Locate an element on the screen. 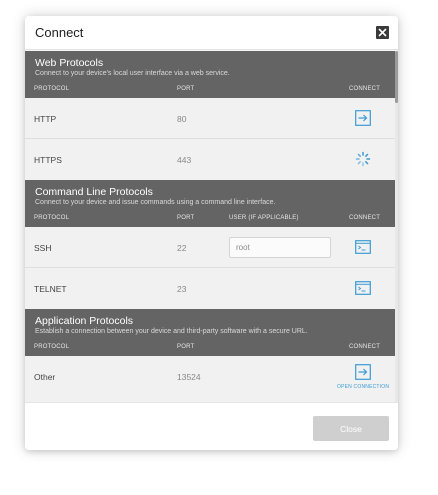 The image size is (438, 495). close-icon is located at coordinates (382, 32).